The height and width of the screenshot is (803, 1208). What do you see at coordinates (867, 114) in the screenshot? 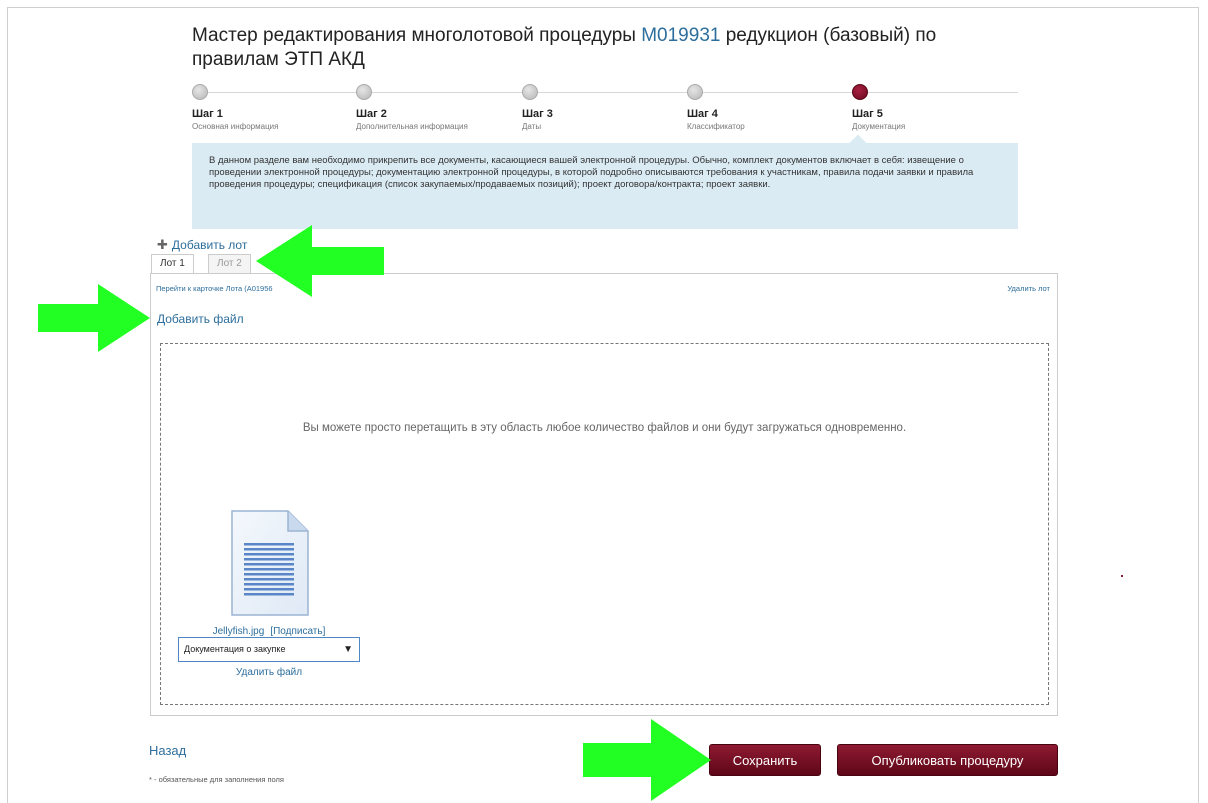
I see `step-label: Шаг 5` at bounding box center [867, 114].